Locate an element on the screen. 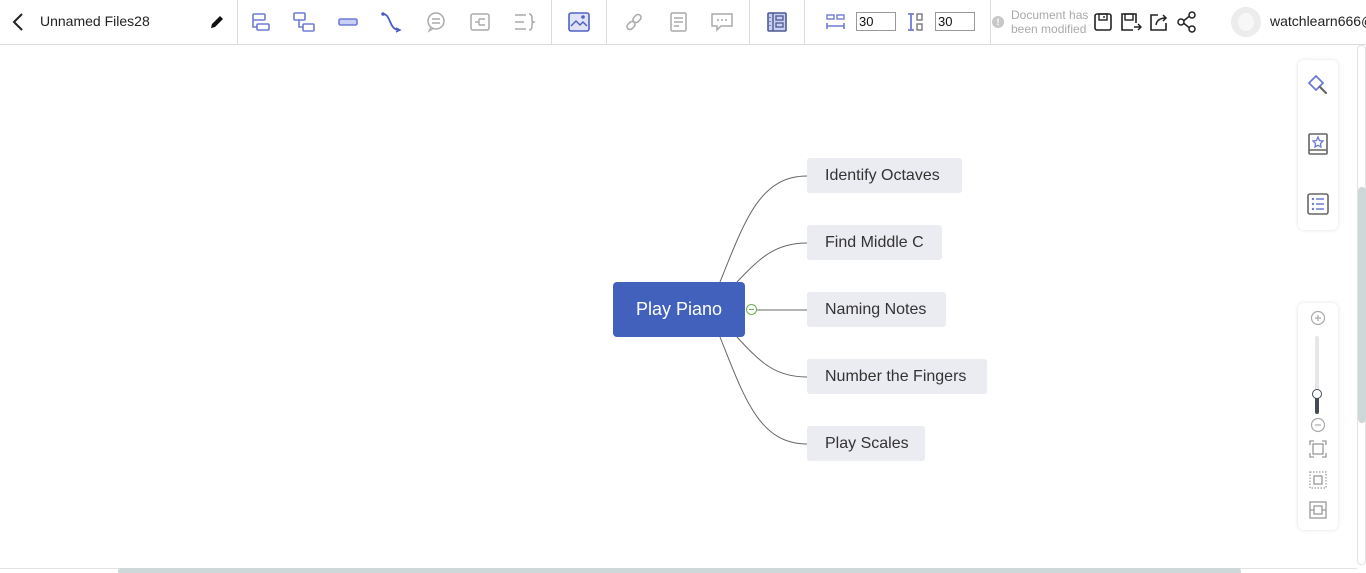 The width and height of the screenshot is (1366, 573). style-panel-button is located at coordinates (1318, 85).